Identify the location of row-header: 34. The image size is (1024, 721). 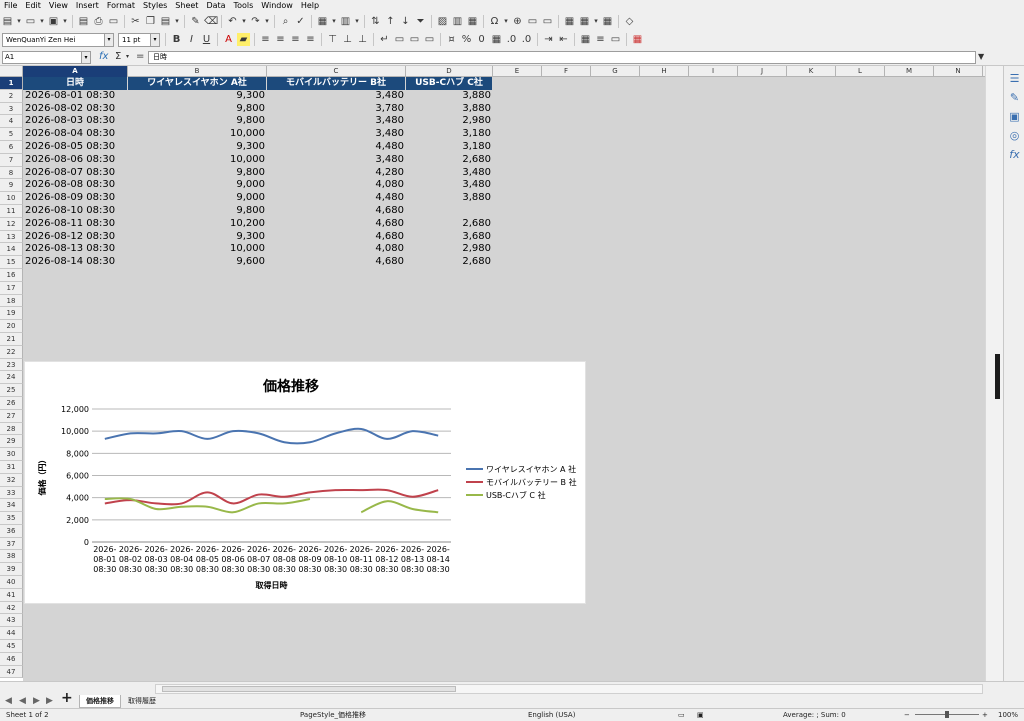
(11, 506).